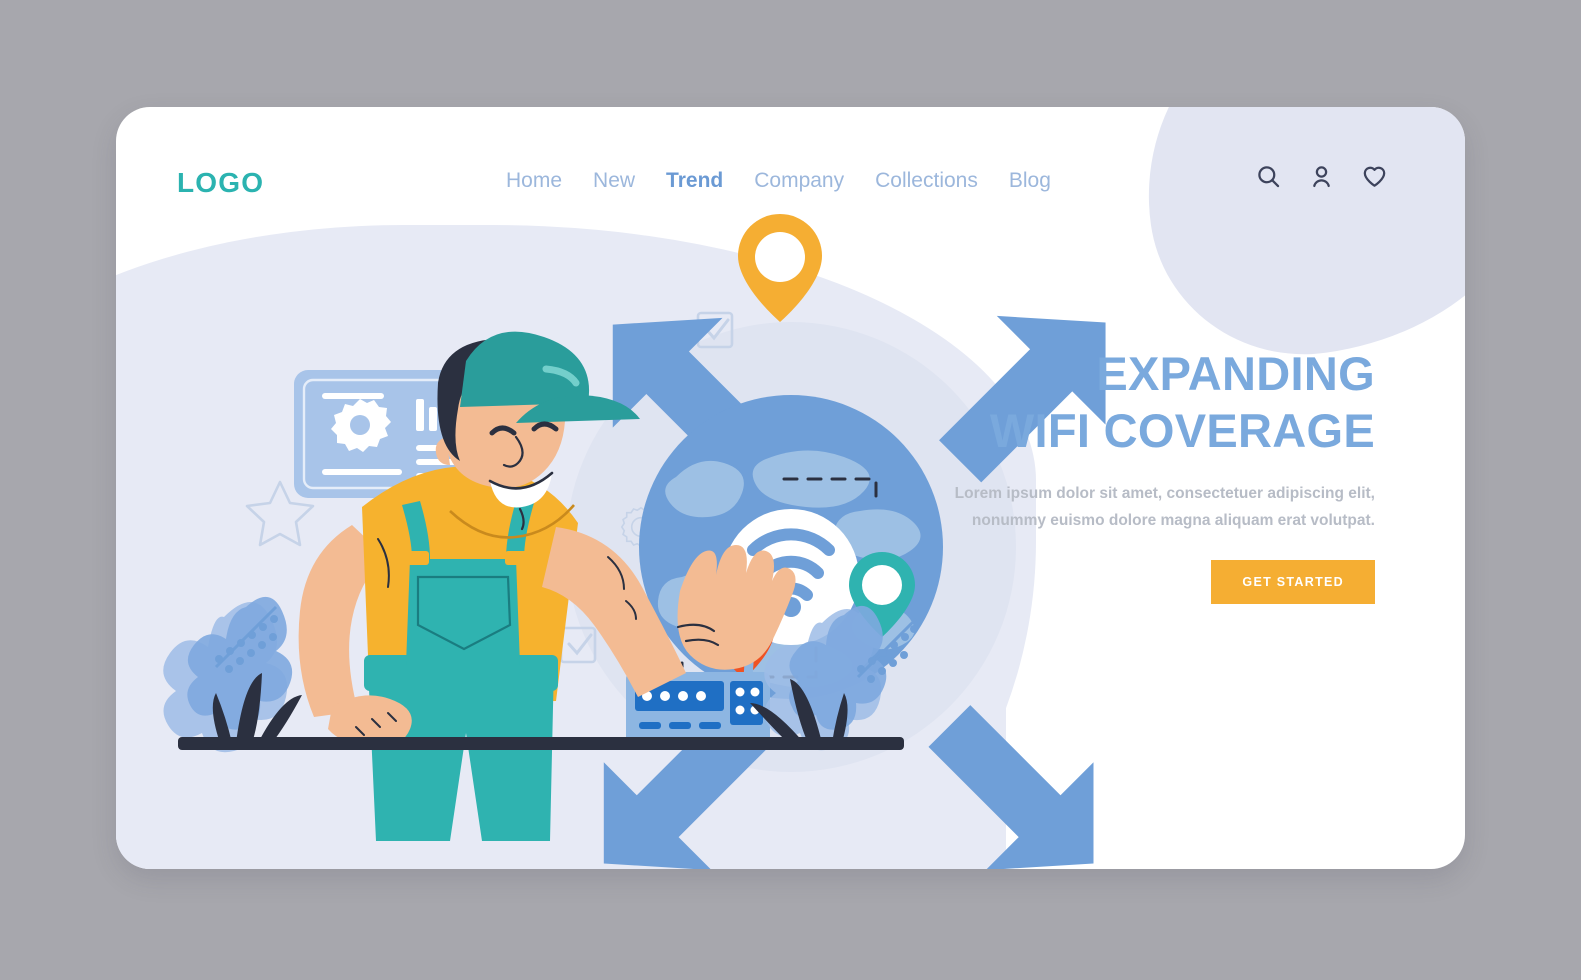 The image size is (1581, 980). What do you see at coordinates (1268, 176) in the screenshot?
I see `search-icon` at bounding box center [1268, 176].